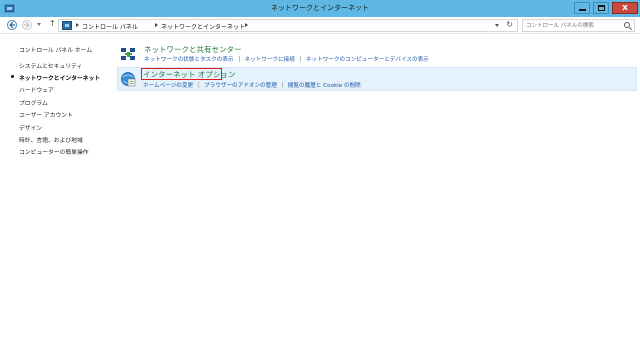  What do you see at coordinates (54, 151) in the screenshot?
I see `sidebar-item-ease-of-access: コンピューターの簡単操作` at bounding box center [54, 151].